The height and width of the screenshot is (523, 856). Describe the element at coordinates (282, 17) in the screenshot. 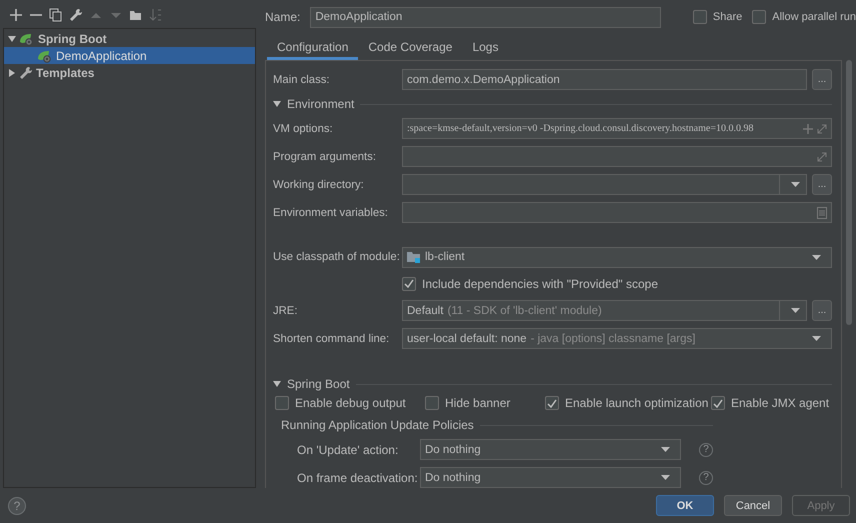

I see `name-label: Name:` at that location.